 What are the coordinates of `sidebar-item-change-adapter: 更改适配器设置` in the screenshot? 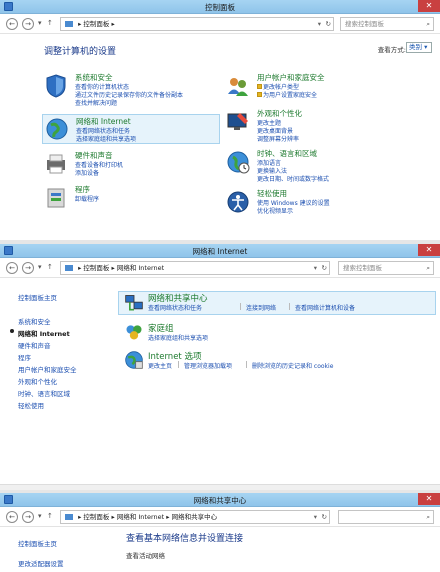 It's located at (41, 563).